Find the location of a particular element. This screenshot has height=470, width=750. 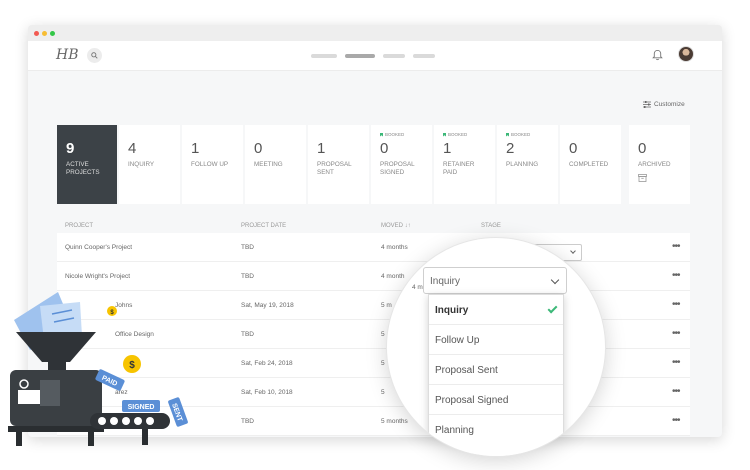

project-date: Sat, Feb 10, 2018 is located at coordinates (267, 392).